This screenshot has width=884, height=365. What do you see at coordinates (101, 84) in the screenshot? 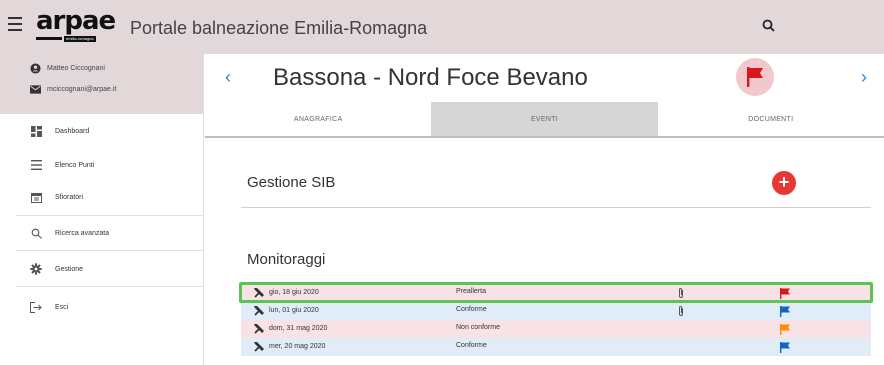
I see `user-info: Matteo Ciccognani mciccognani@arpae.it` at bounding box center [101, 84].